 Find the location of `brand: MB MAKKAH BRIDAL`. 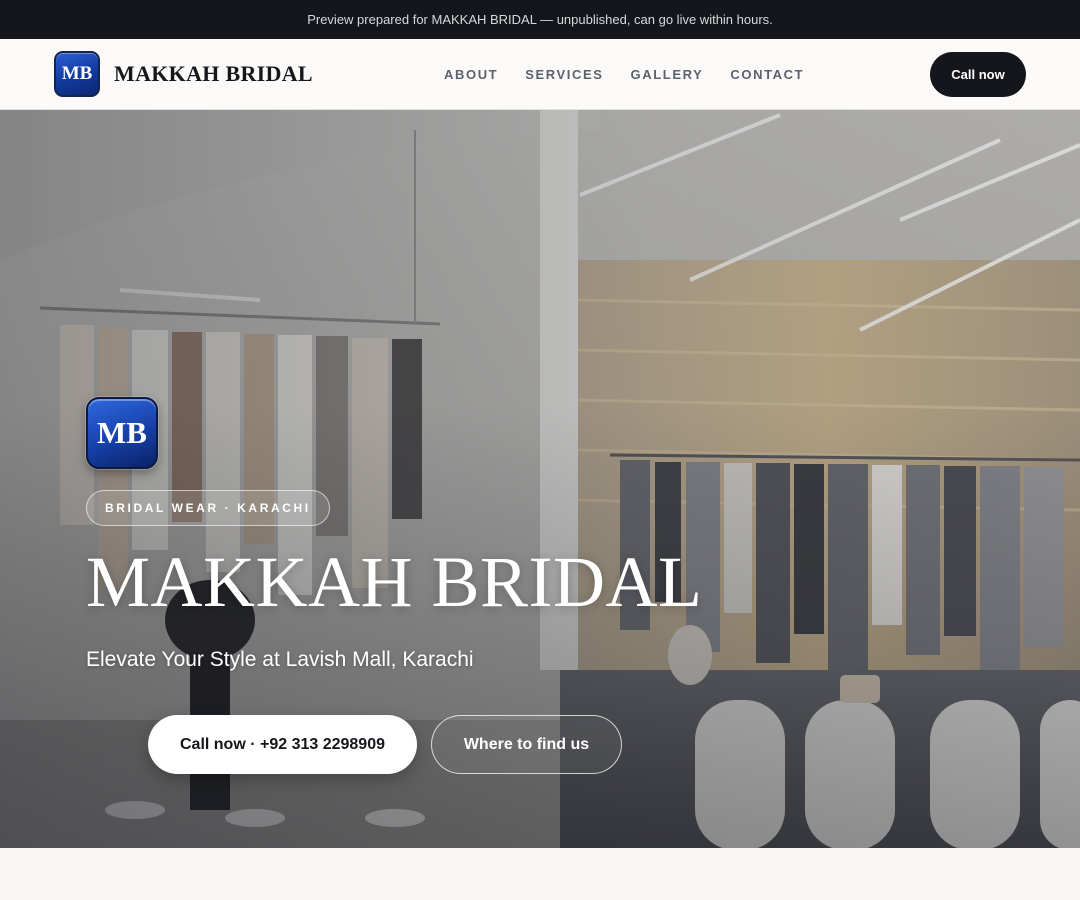

brand: MB MAKKAH BRIDAL is located at coordinates (183, 74).